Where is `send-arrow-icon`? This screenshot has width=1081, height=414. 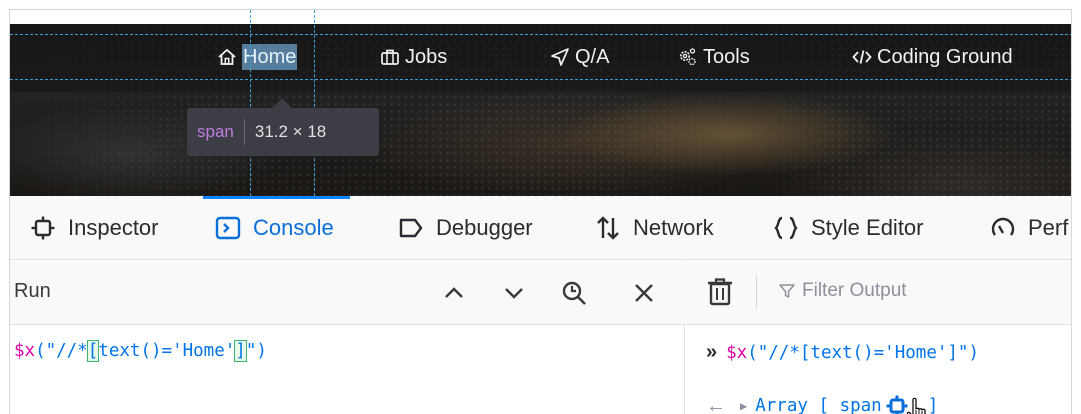
send-arrow-icon is located at coordinates (560, 57).